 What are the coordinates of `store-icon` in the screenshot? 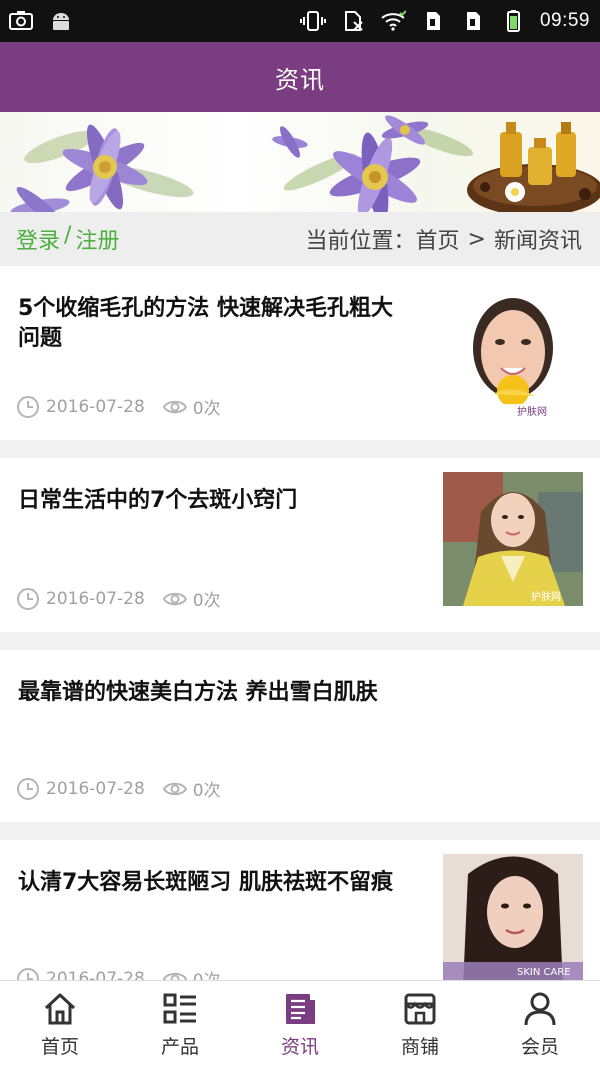 It's located at (420, 1009).